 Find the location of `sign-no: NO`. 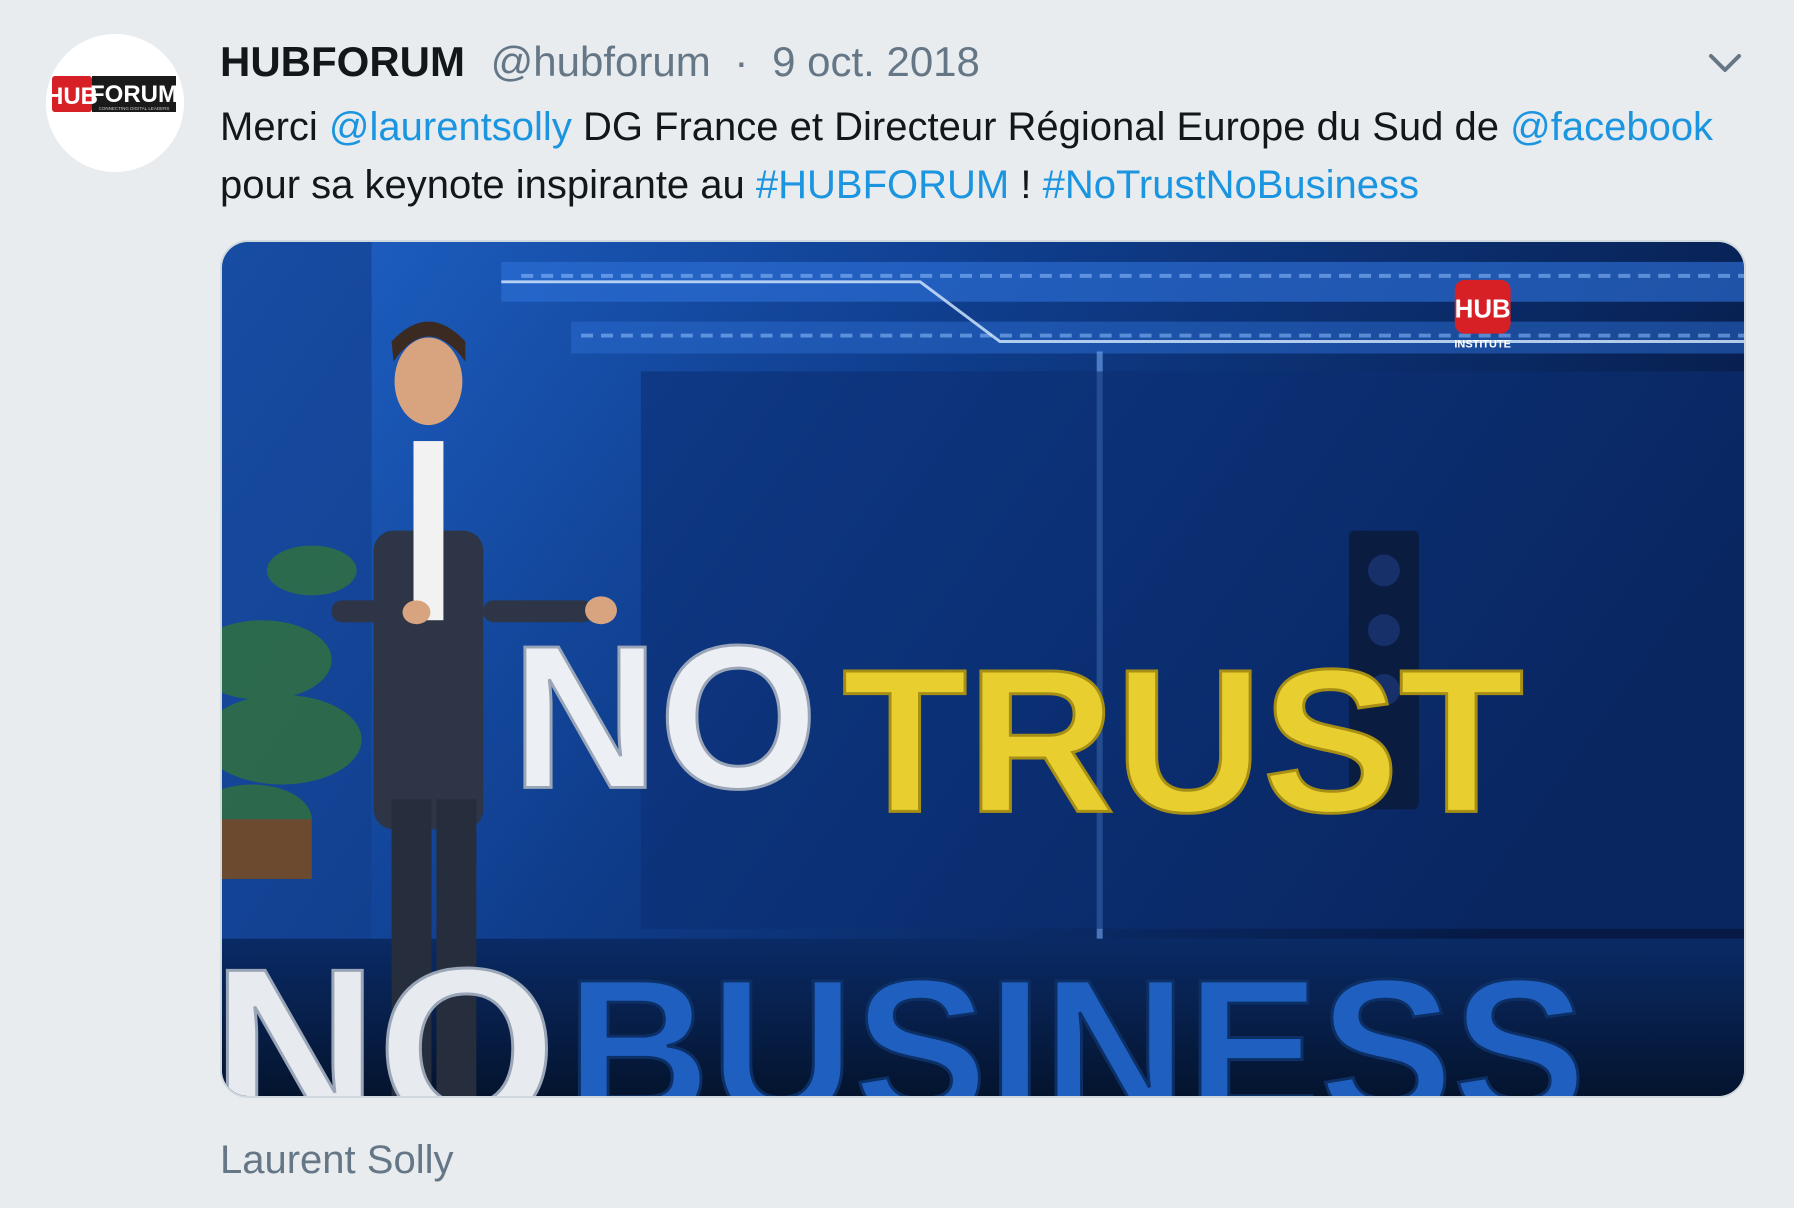

sign-no: NO is located at coordinates (664, 718).